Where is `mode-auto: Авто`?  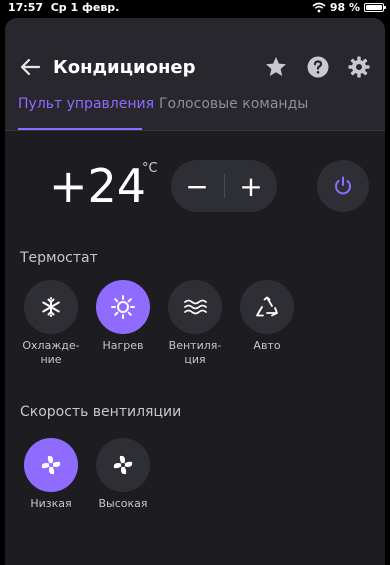 mode-auto: Авто is located at coordinates (267, 316).